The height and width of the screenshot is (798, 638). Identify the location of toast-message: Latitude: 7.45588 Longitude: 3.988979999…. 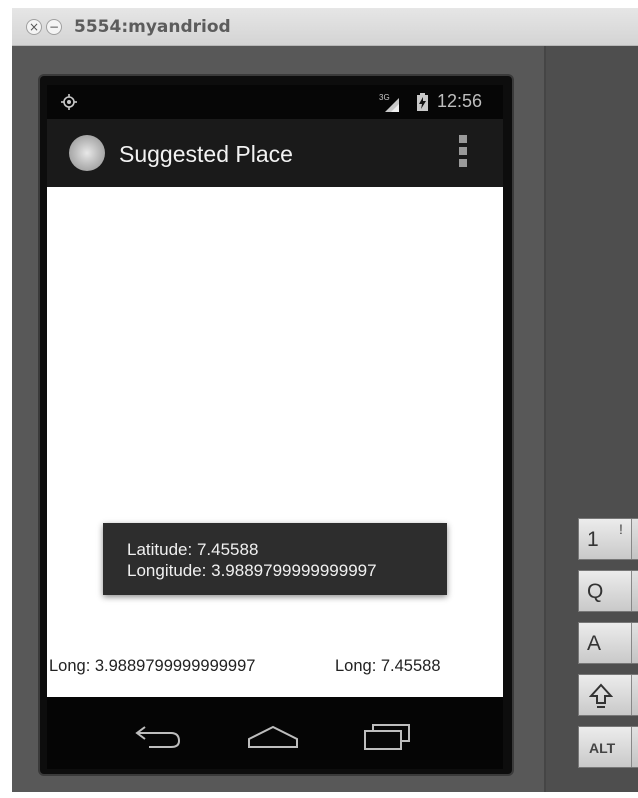
(275, 559).